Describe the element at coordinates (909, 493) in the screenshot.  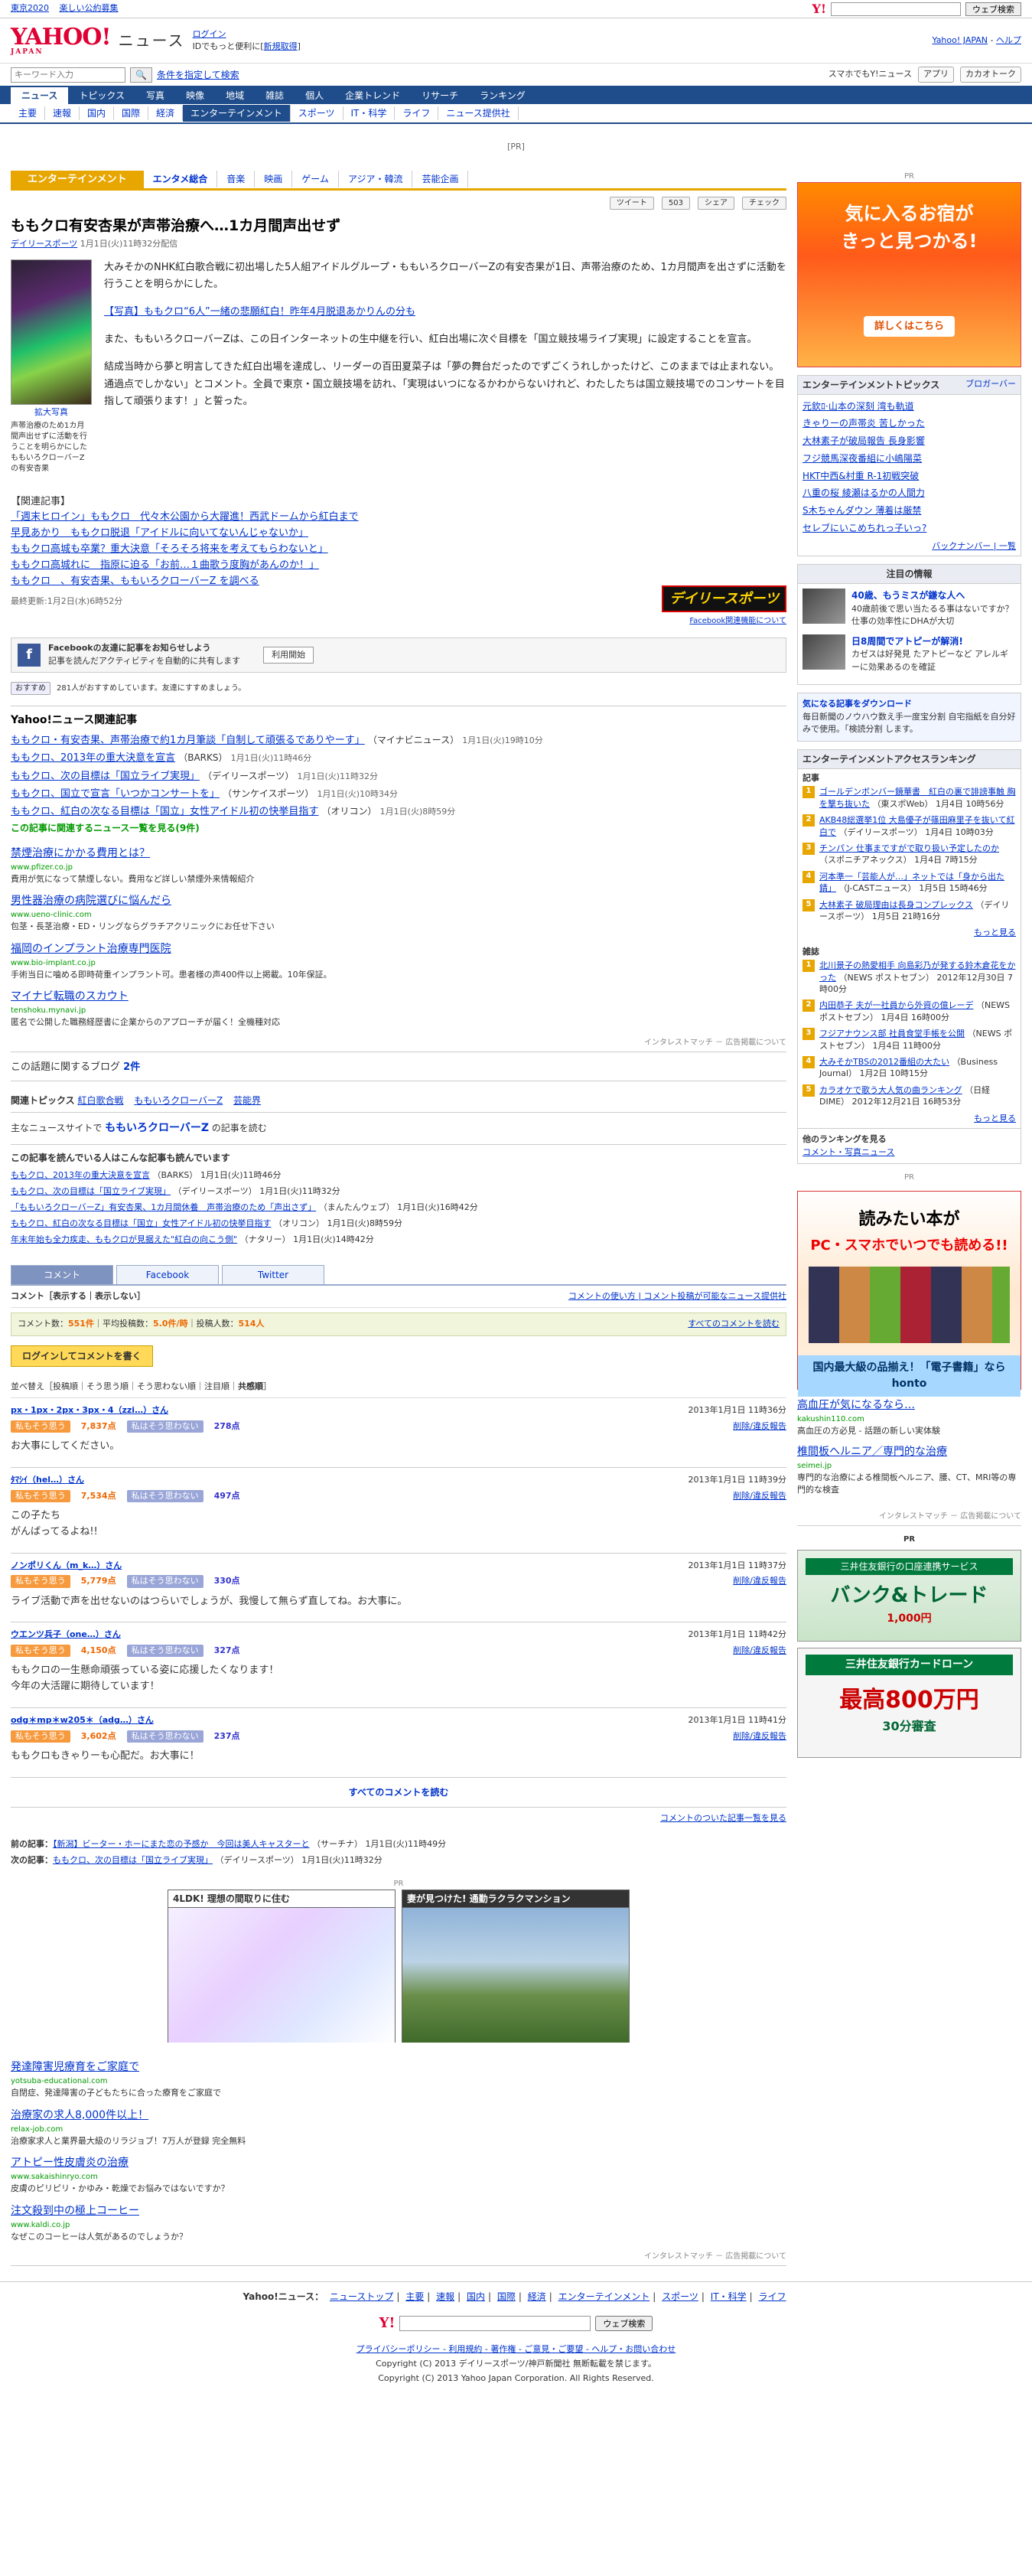
I see `topic-item: 八重の桜 綾瀬はるかの人間力` at that location.